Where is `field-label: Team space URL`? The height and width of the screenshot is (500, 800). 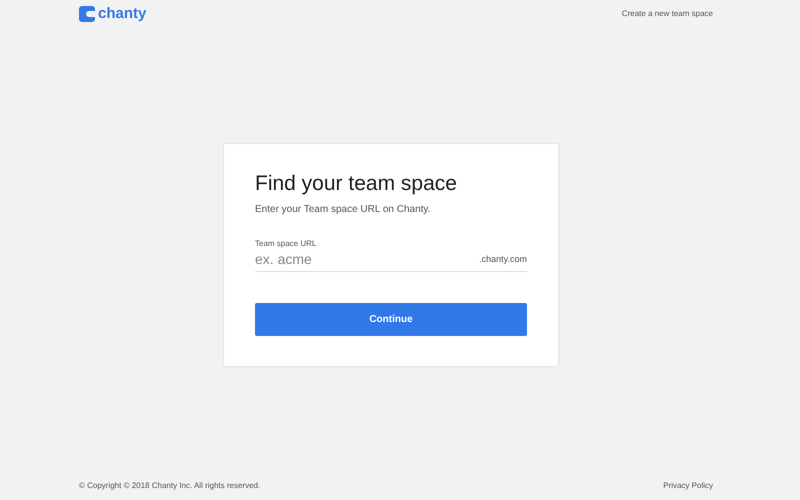
field-label: Team space URL is located at coordinates (286, 243).